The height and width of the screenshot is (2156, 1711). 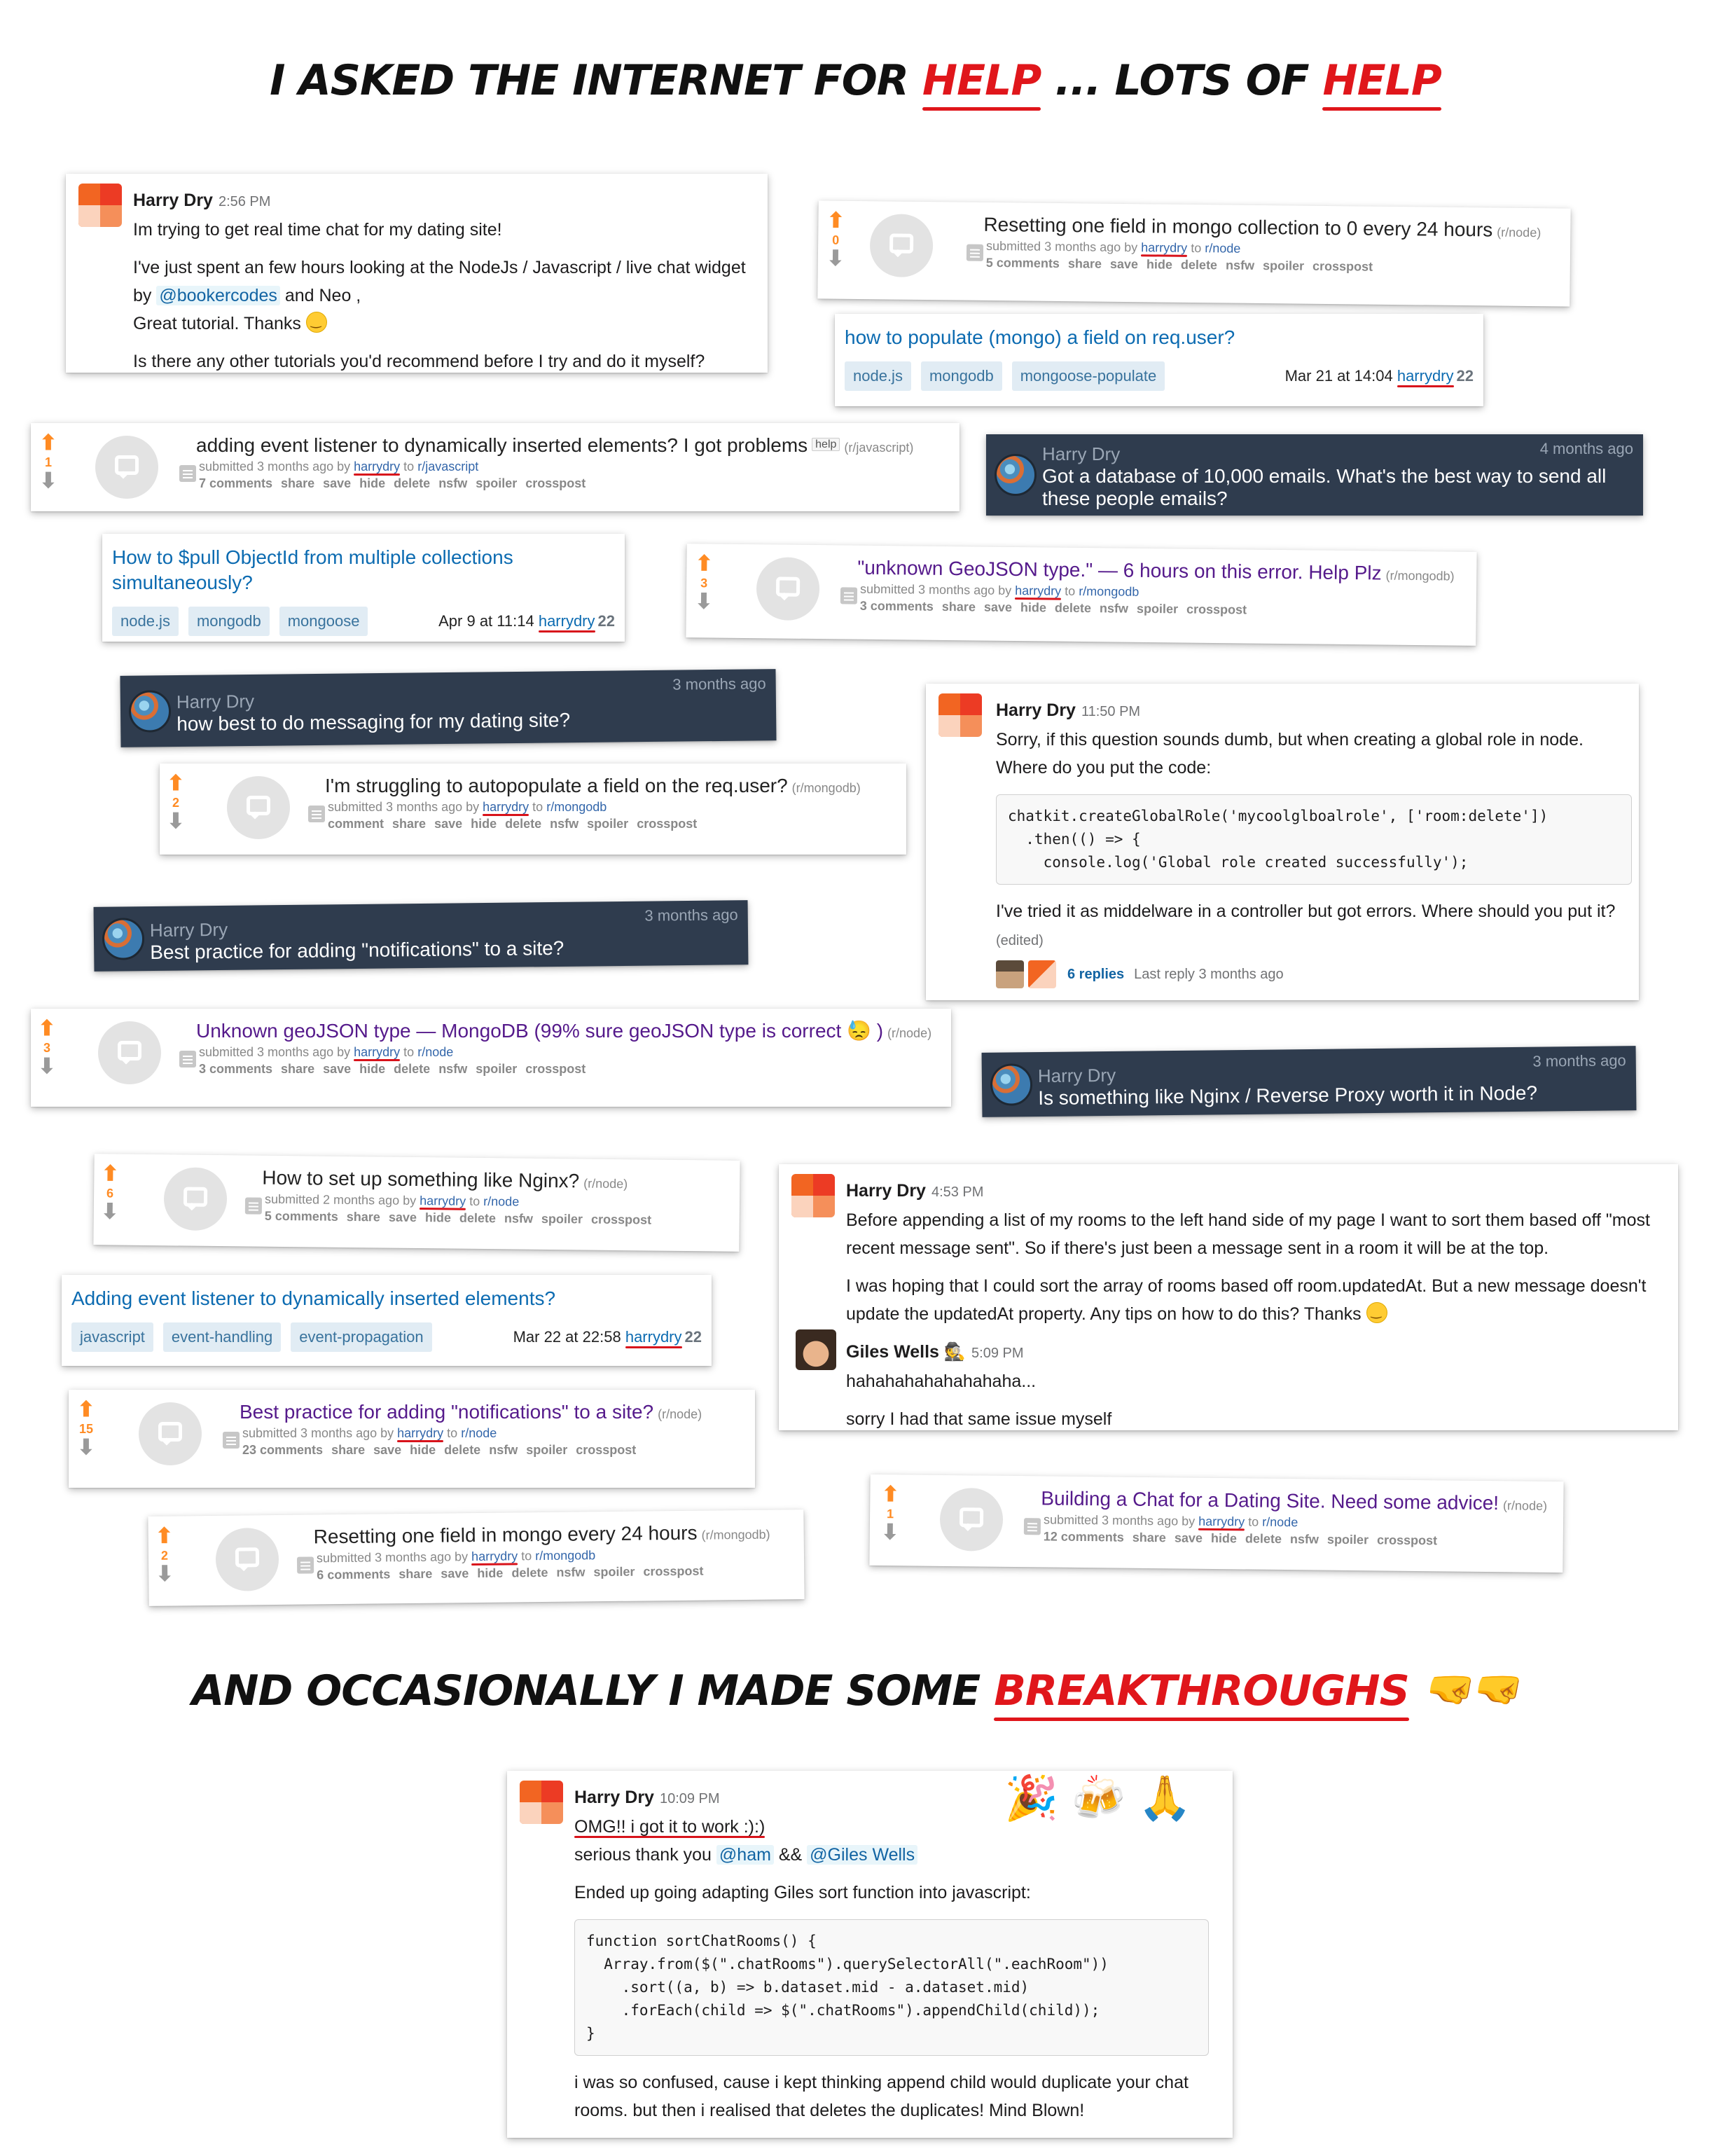 What do you see at coordinates (356, 824) in the screenshot?
I see `comments-link: comment` at bounding box center [356, 824].